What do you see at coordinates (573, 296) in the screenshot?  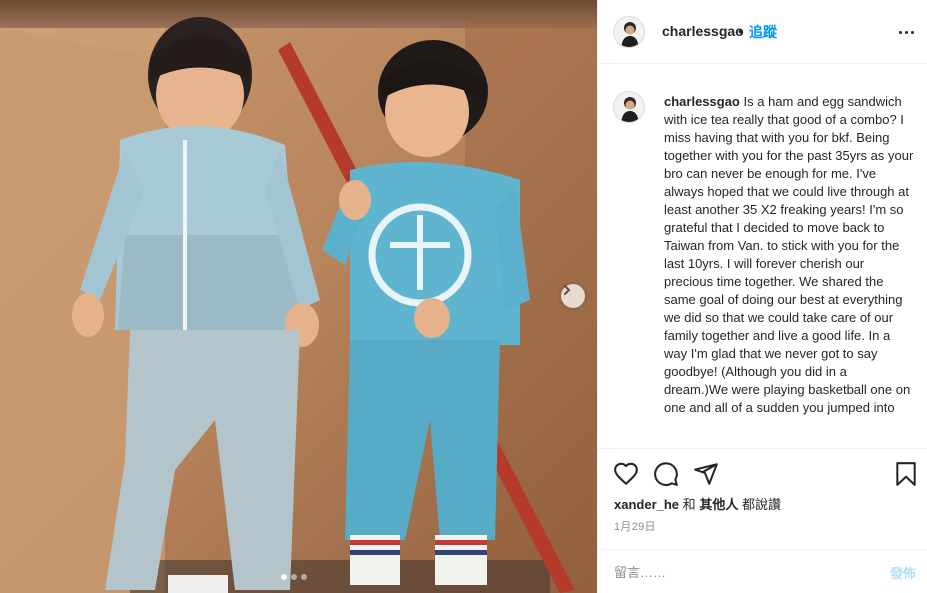 I see `carousel-next-button` at bounding box center [573, 296].